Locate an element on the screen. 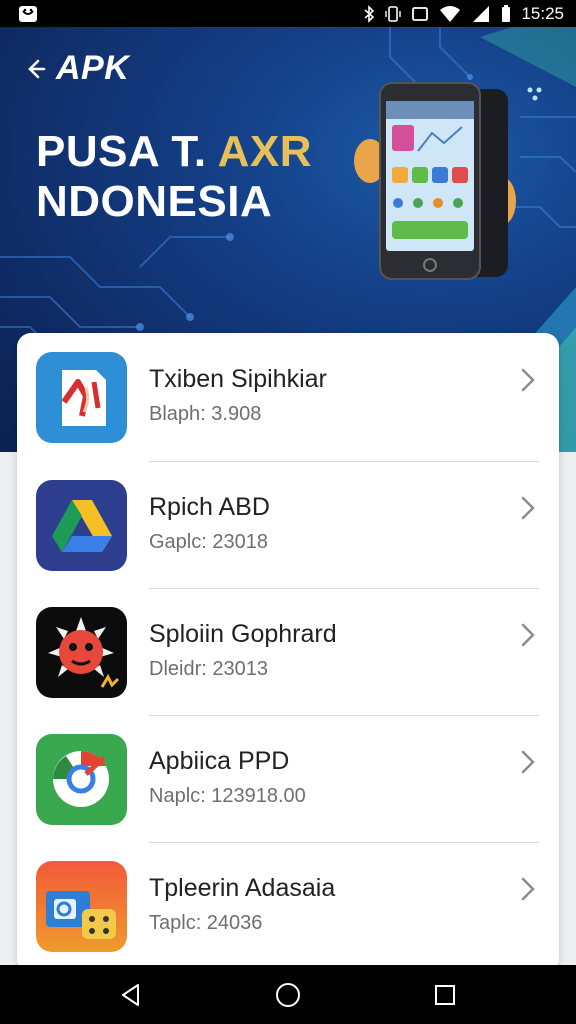 This screenshot has height=1024, width=576. list-item: Tpleerin Adasaia Taplc: 24036 is located at coordinates (288, 905).